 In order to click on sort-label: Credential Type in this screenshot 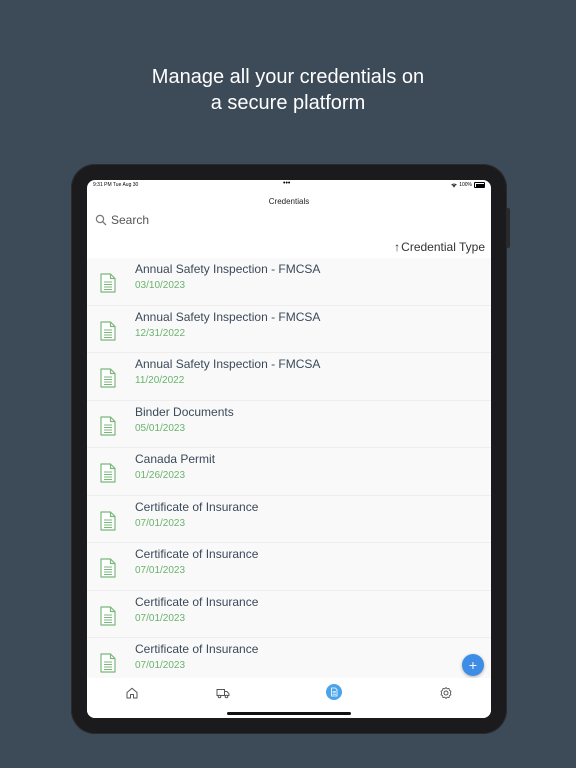, I will do `click(443, 247)`.